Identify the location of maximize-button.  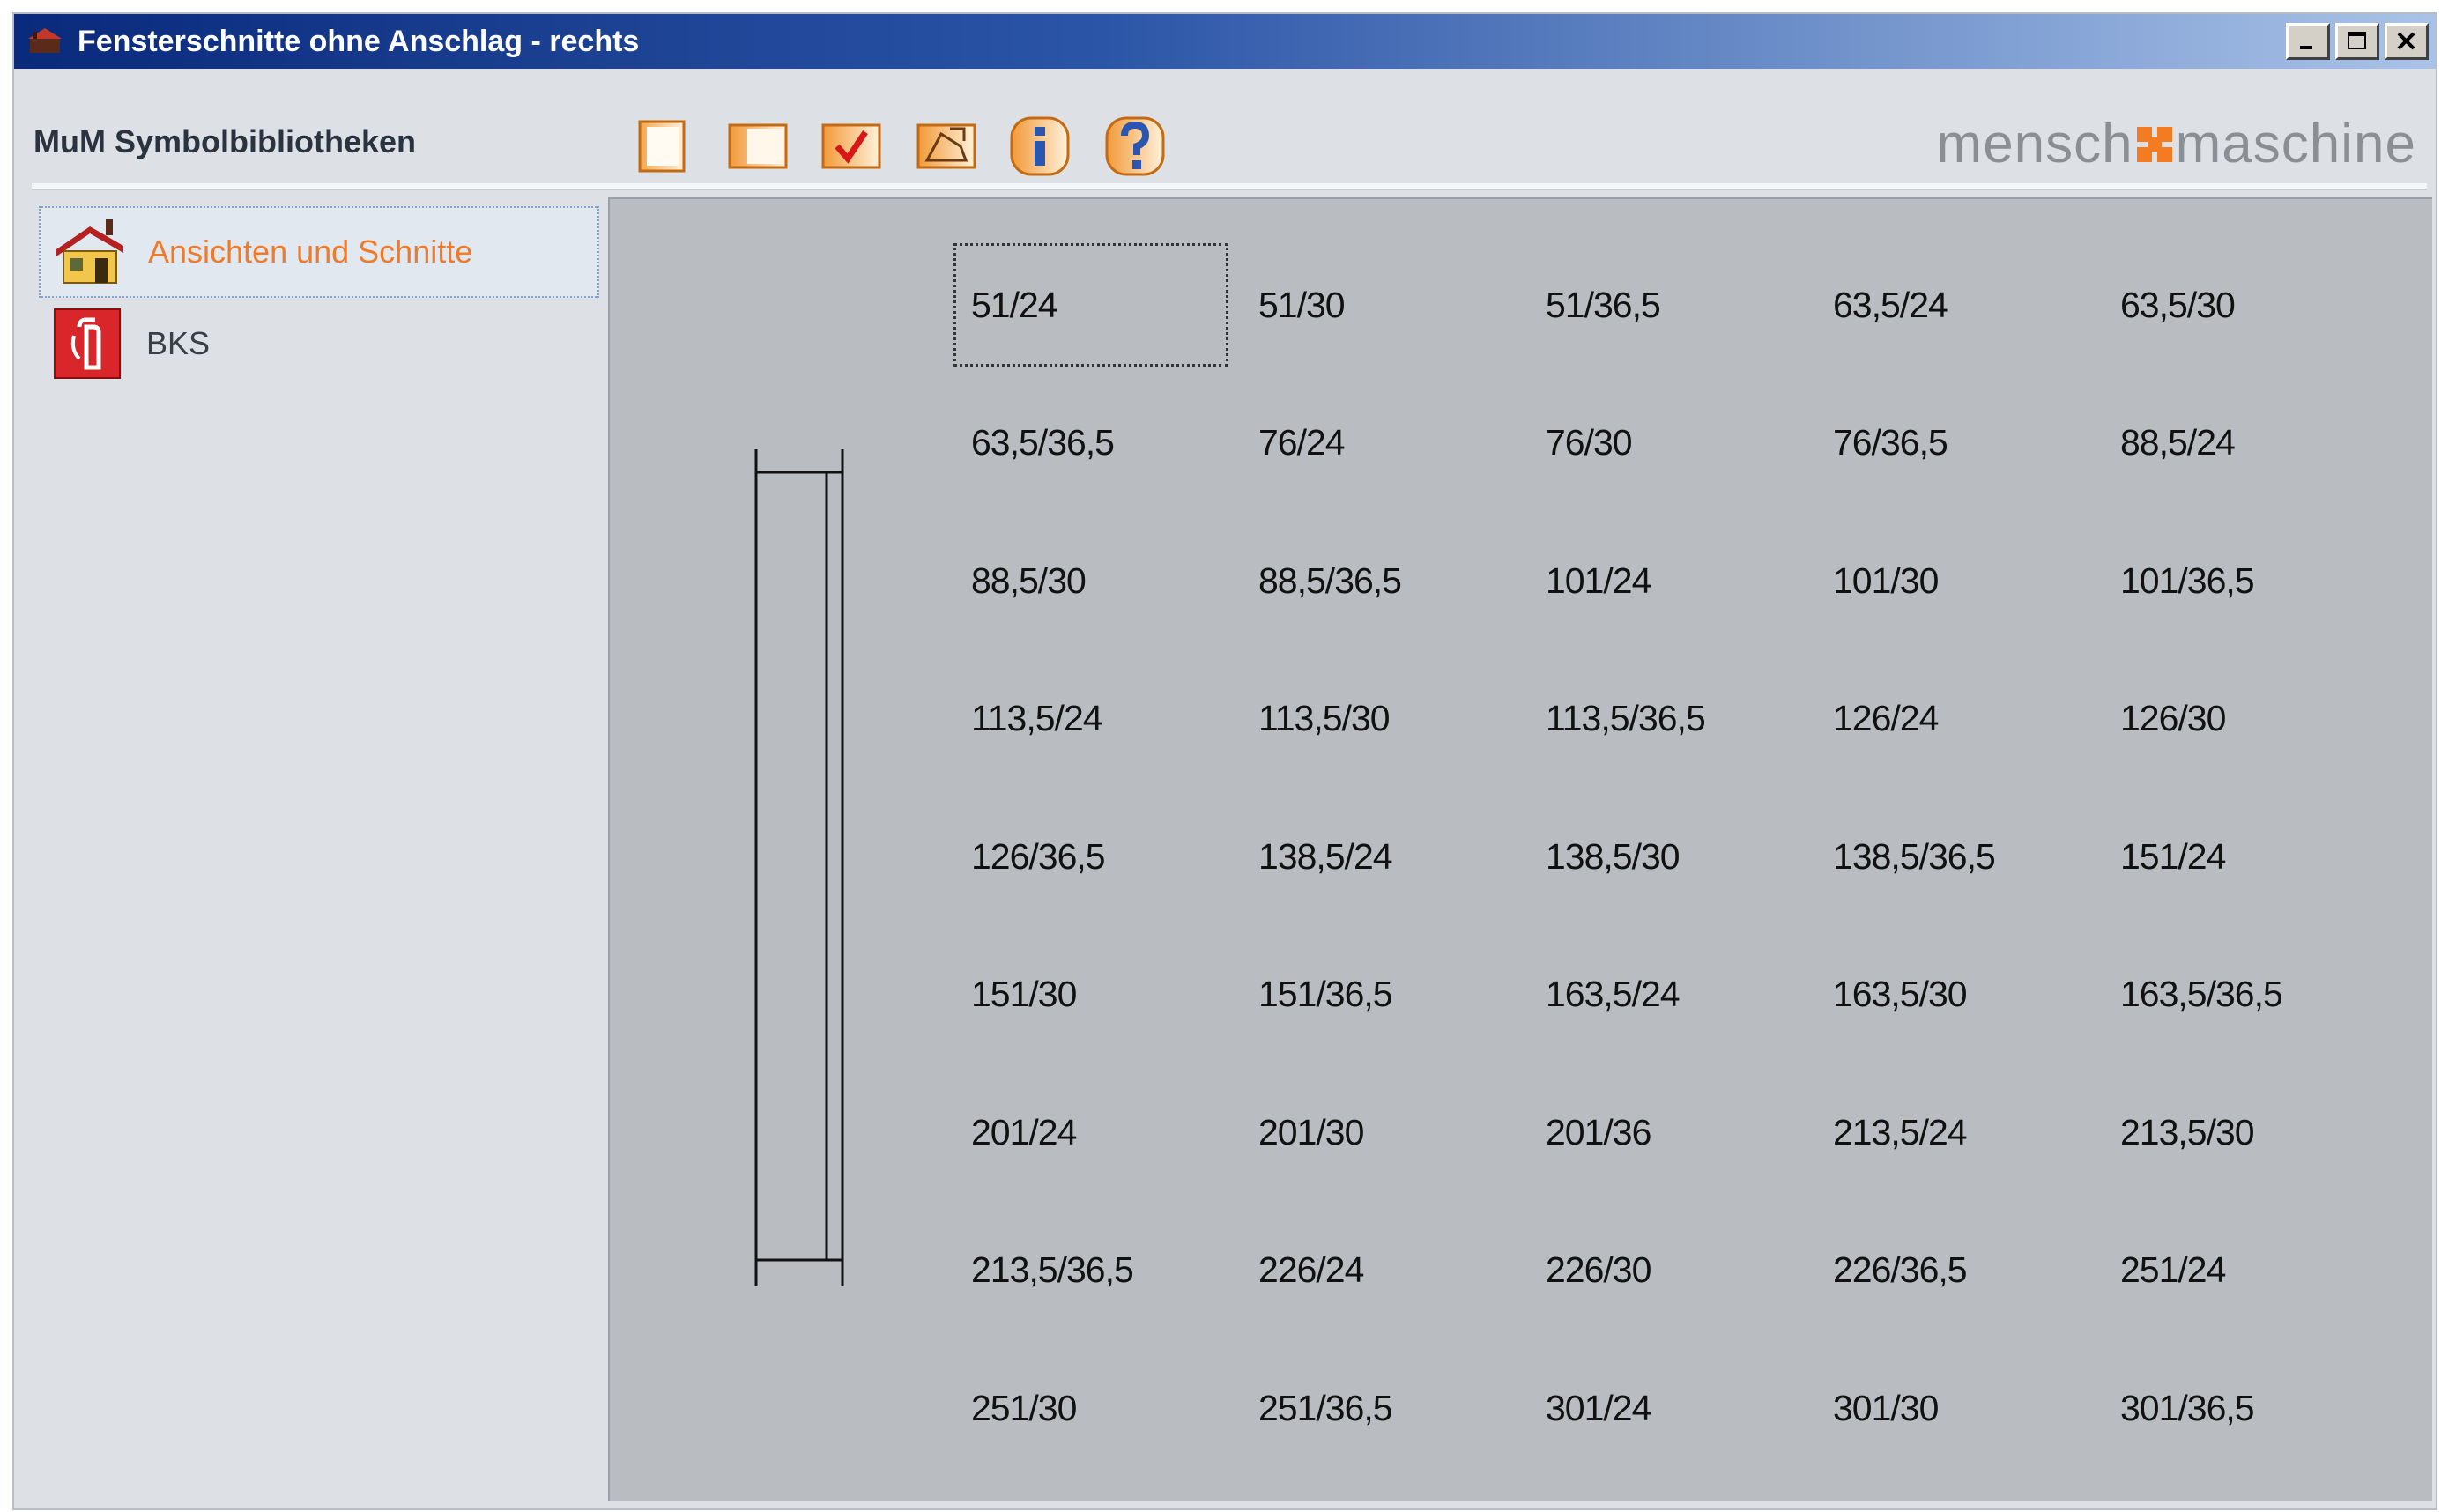
(2357, 41).